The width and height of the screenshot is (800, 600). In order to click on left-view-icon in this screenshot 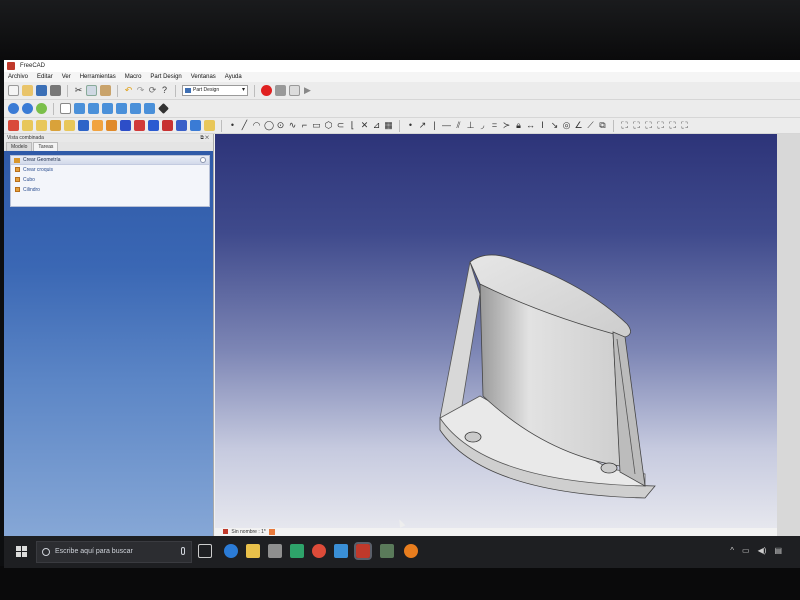, I will do `click(149, 108)`.